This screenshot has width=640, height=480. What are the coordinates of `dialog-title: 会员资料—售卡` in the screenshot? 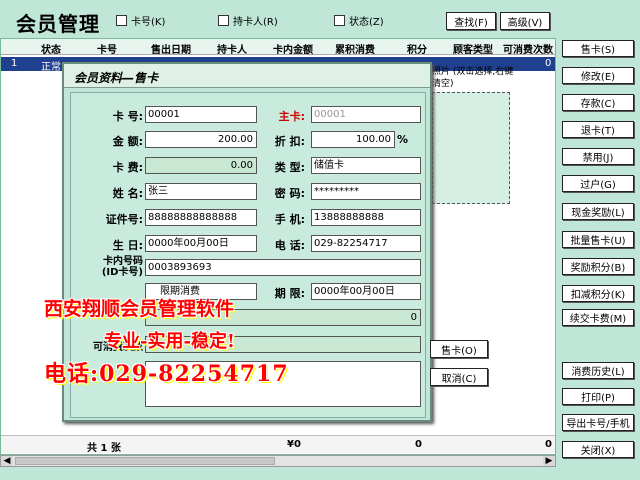 It's located at (247, 76).